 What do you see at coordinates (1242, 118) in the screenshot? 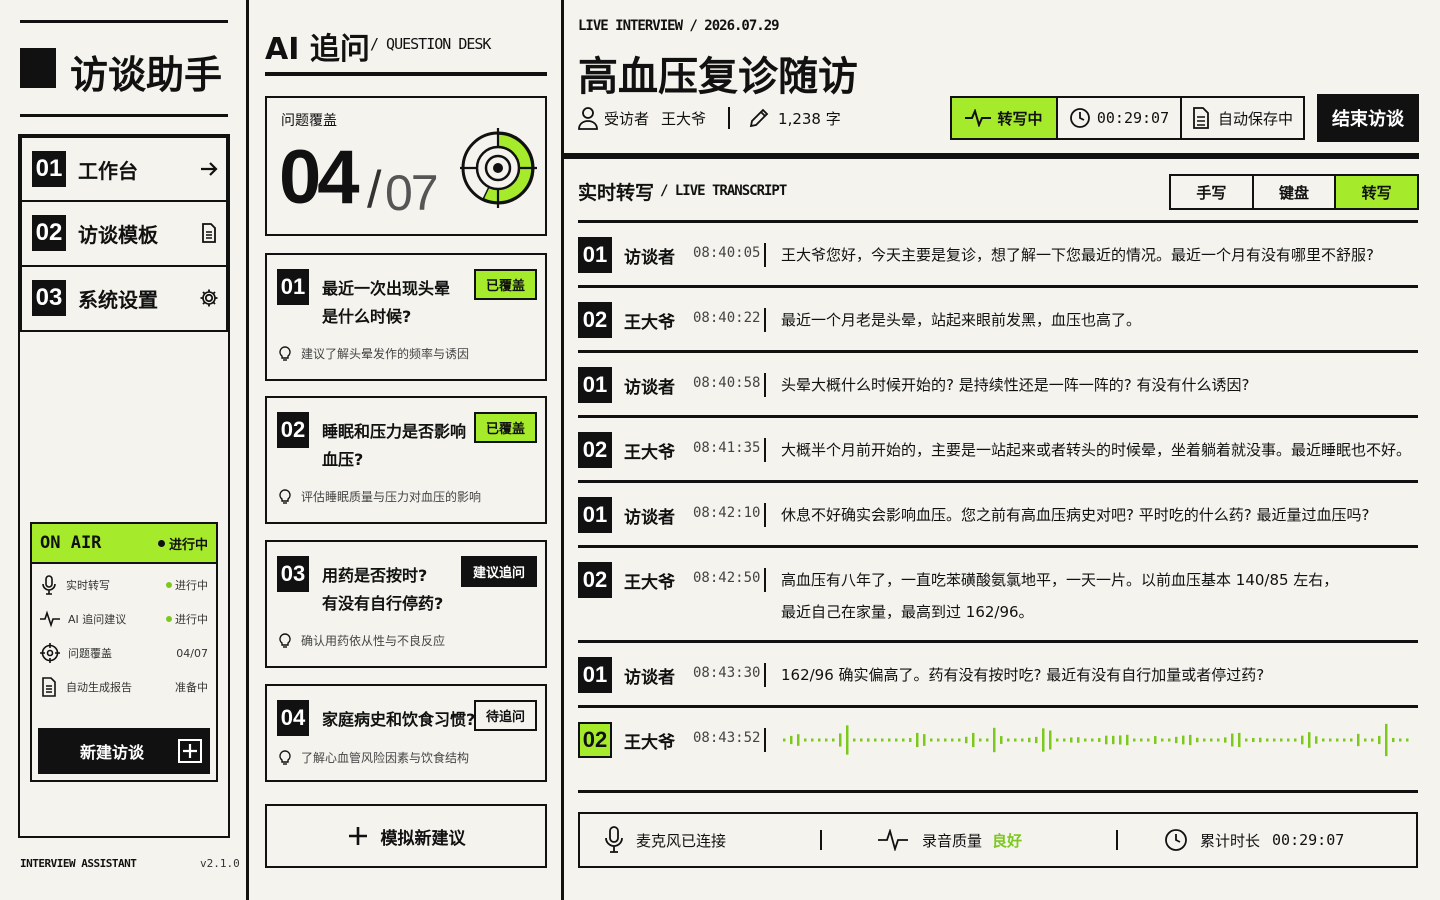
I see `autosave-status: 自动保存中` at bounding box center [1242, 118].